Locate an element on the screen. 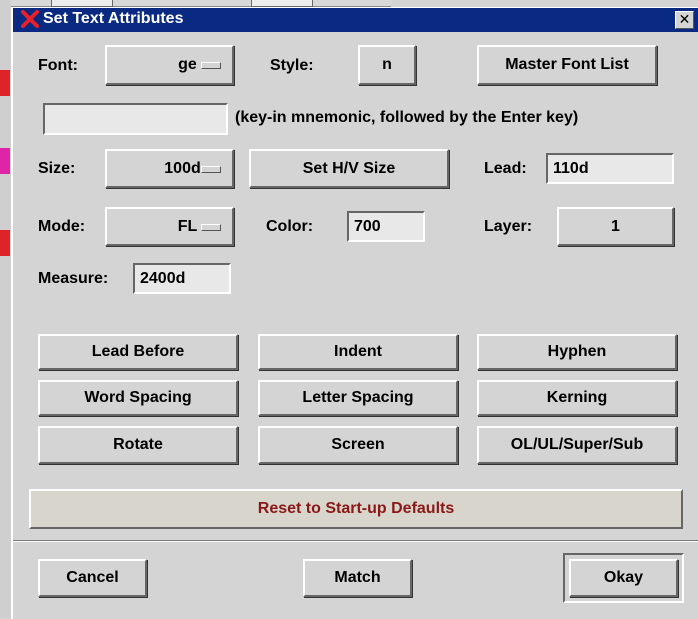 Image resolution: width=698 pixels, height=619 pixels. ol-ul-super-sub-button: OL/UL/Super/Sub is located at coordinates (577, 445).